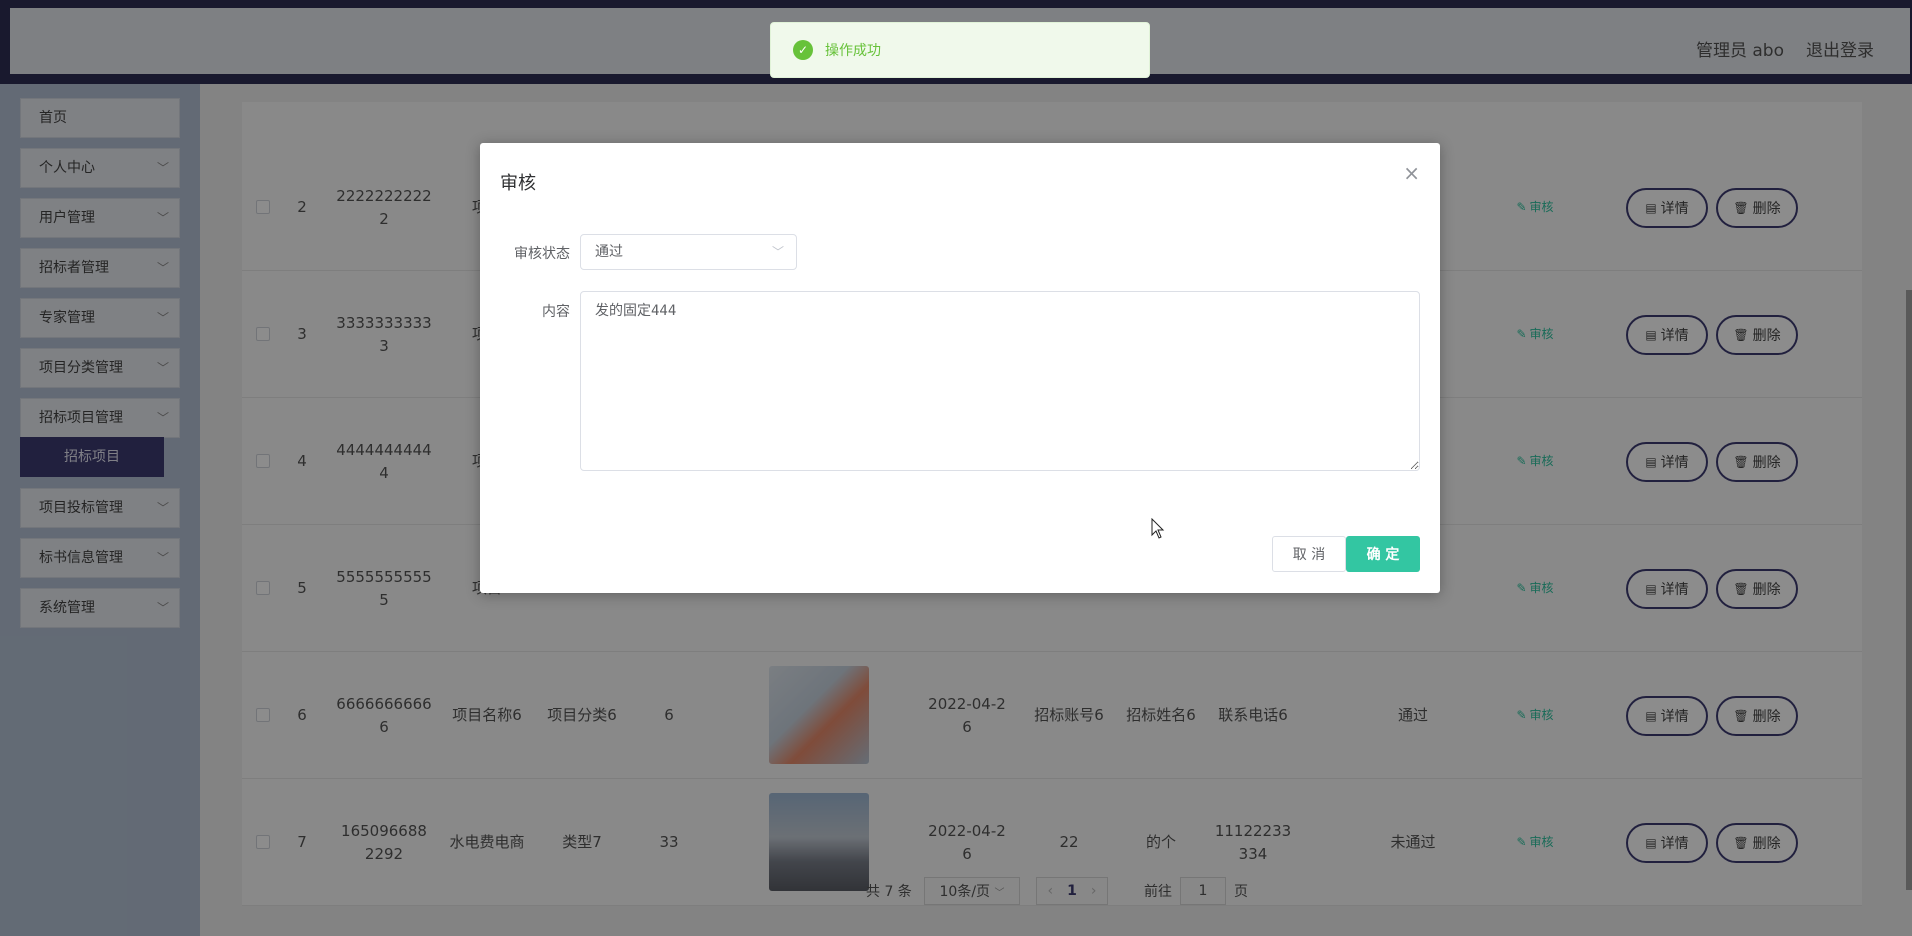 The width and height of the screenshot is (1912, 936). What do you see at coordinates (853, 51) in the screenshot?
I see `toast-message: 操作成功` at bounding box center [853, 51].